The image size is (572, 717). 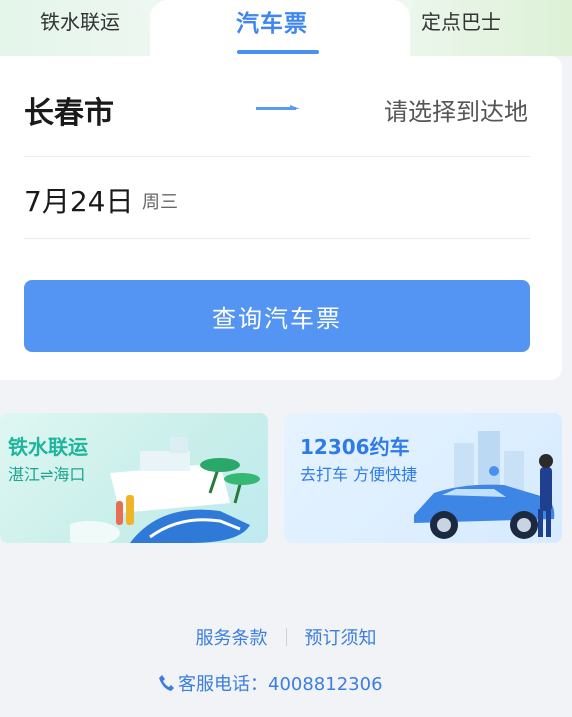 What do you see at coordinates (78, 200) in the screenshot?
I see `date-selector: 7月24日` at bounding box center [78, 200].